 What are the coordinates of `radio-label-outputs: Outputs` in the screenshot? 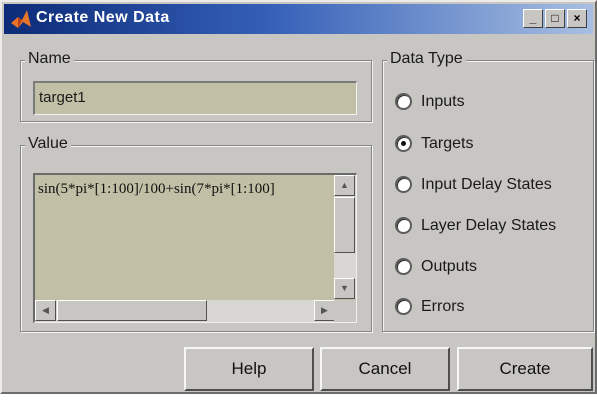 It's located at (449, 266).